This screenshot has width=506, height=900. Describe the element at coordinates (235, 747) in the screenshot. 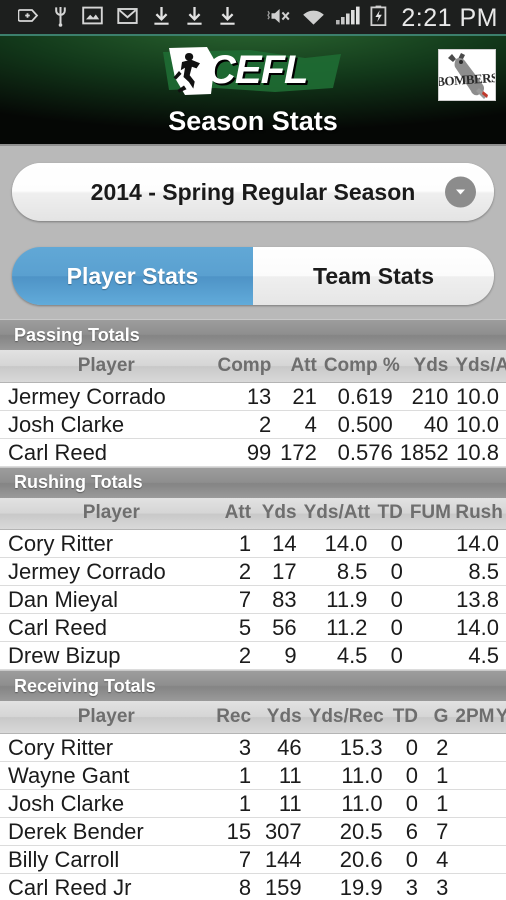

I see `stat-cell: 3` at that location.